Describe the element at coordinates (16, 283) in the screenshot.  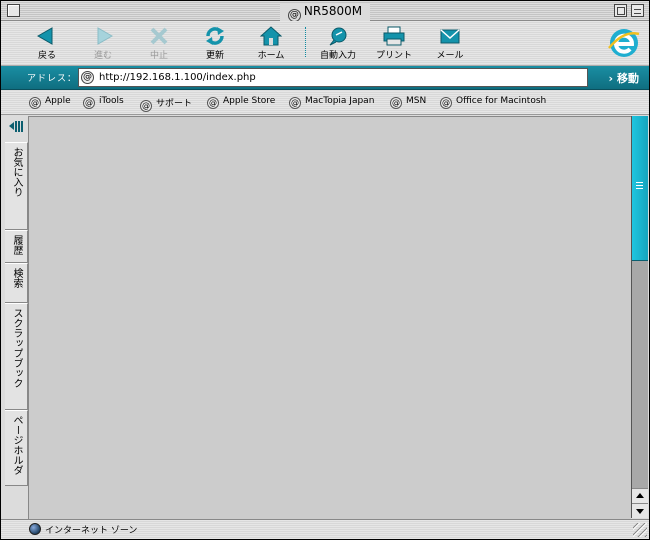
I see `tab-search: 検索` at that location.